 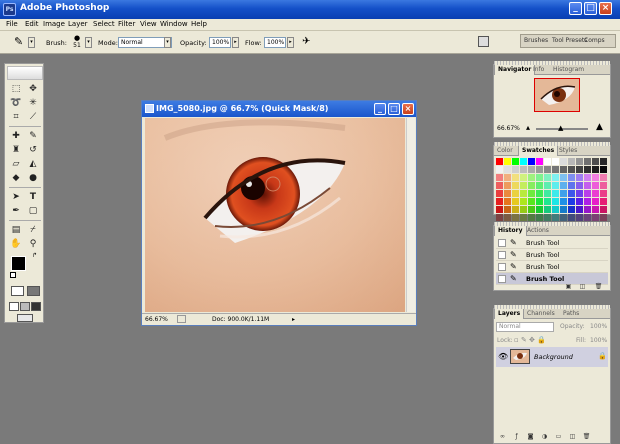 I want to click on zoom-tool-icon: ⚲, so click(x=33, y=244).